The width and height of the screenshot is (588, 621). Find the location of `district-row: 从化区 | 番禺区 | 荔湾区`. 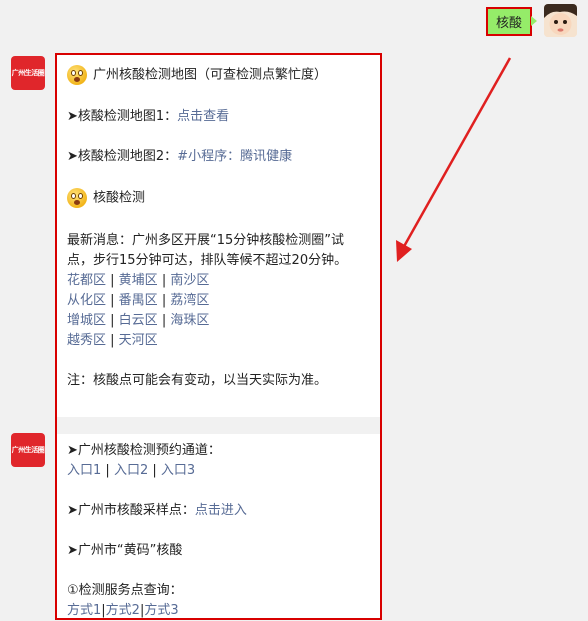

district-row: 从化区 | 番禺区 | 荔湾区 is located at coordinates (138, 300).